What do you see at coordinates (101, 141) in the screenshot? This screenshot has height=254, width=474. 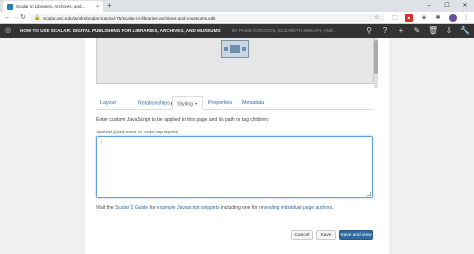 I see `line-number: 1` at bounding box center [101, 141].